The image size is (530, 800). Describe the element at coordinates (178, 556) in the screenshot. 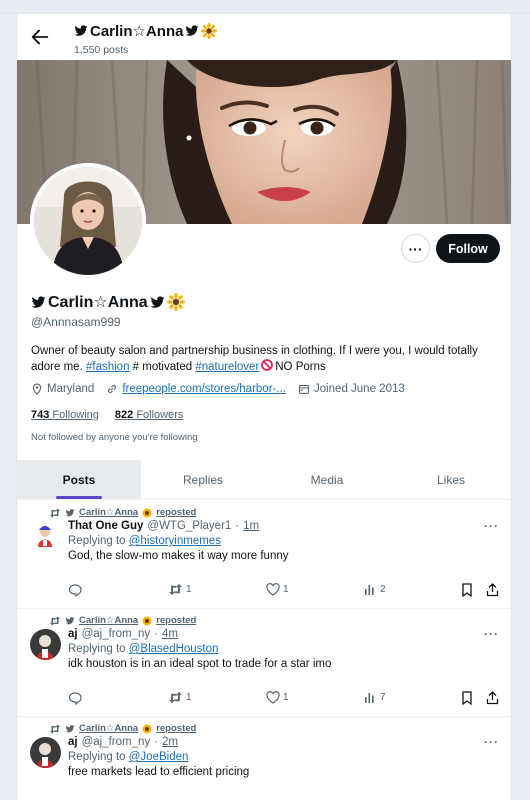

I see `post-text: God, the slow-mo makes it way more funny` at that location.